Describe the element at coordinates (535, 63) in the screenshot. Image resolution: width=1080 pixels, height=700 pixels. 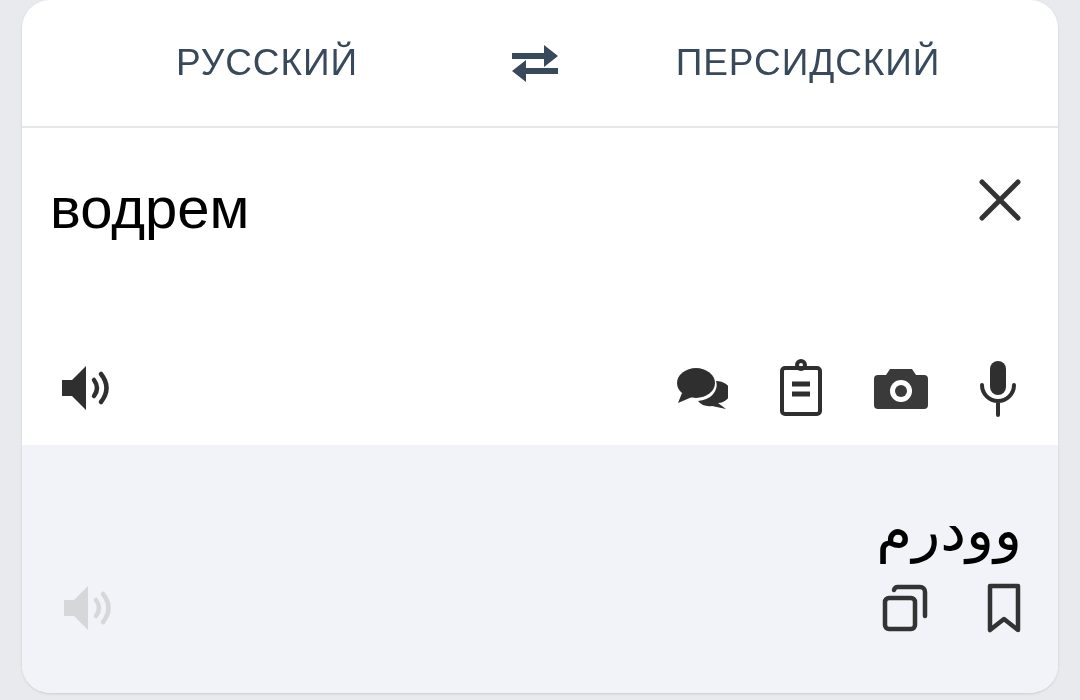
I see `swap-languages-icon` at that location.